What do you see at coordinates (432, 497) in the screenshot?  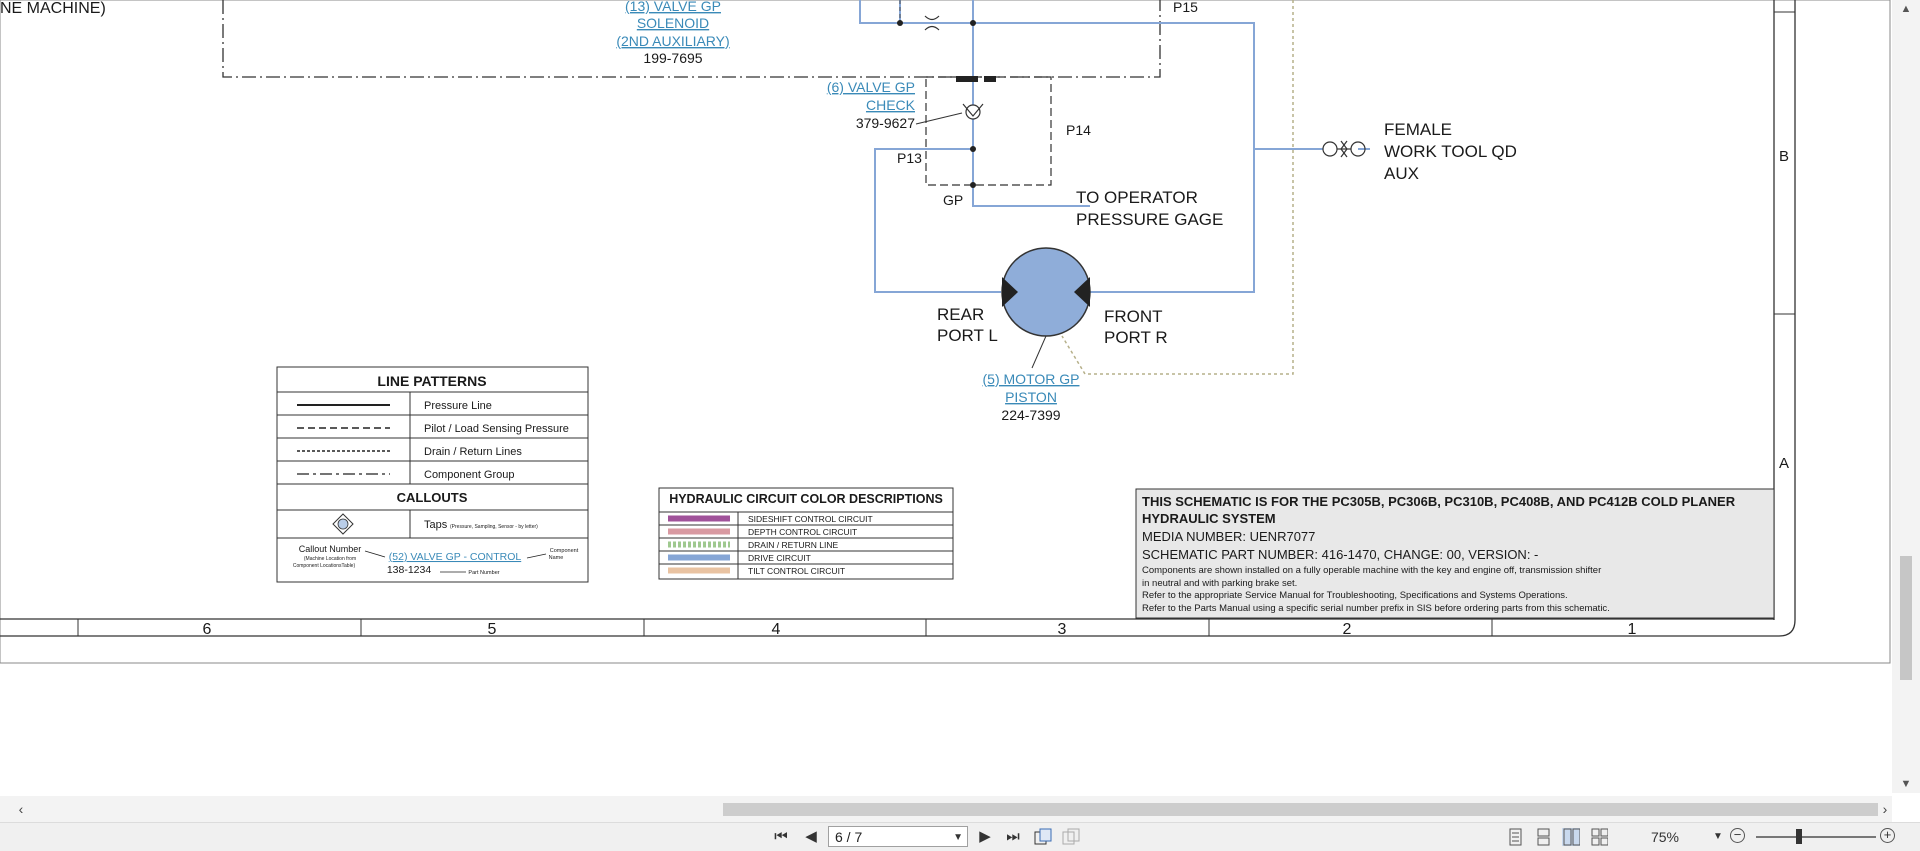 I see `callouts-title: CALLOUTS` at bounding box center [432, 497].